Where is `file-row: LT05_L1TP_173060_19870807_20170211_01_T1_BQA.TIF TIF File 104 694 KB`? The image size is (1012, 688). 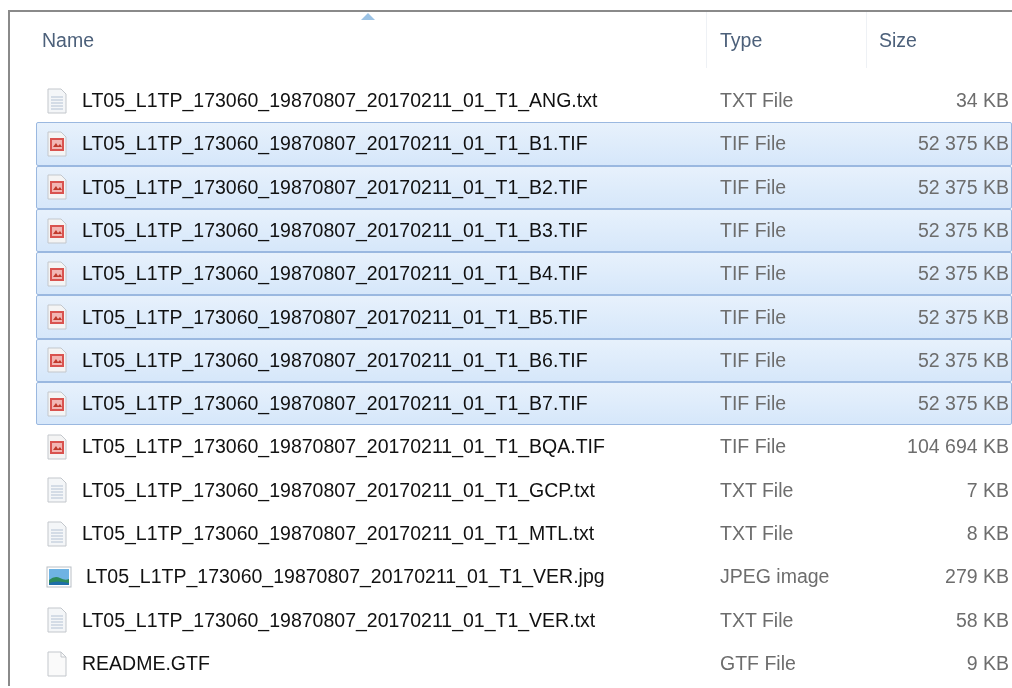
file-row: LT05_L1TP_173060_19870807_20170211_01_T1_BQA.TIF TIF File 104 694 KB is located at coordinates (524, 447).